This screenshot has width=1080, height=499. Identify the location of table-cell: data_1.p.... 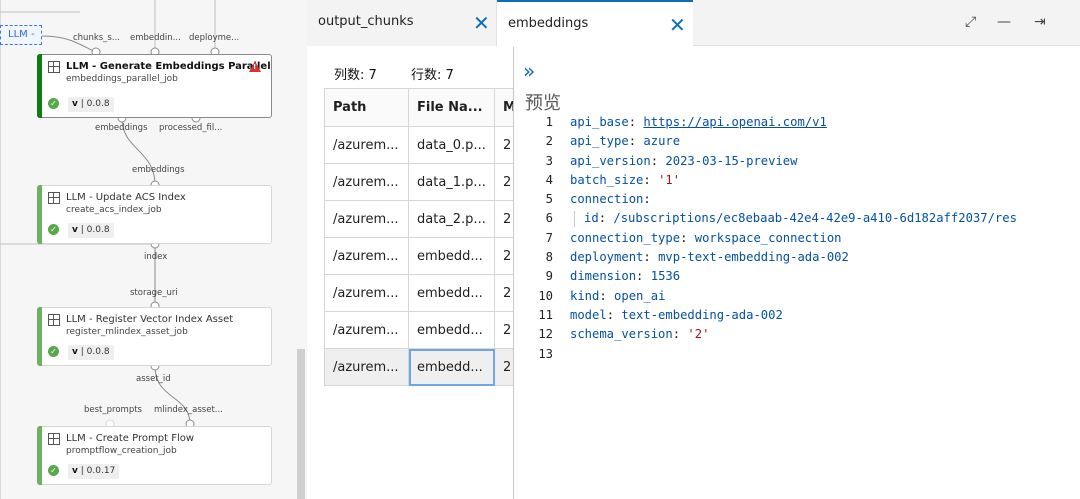
(451, 182).